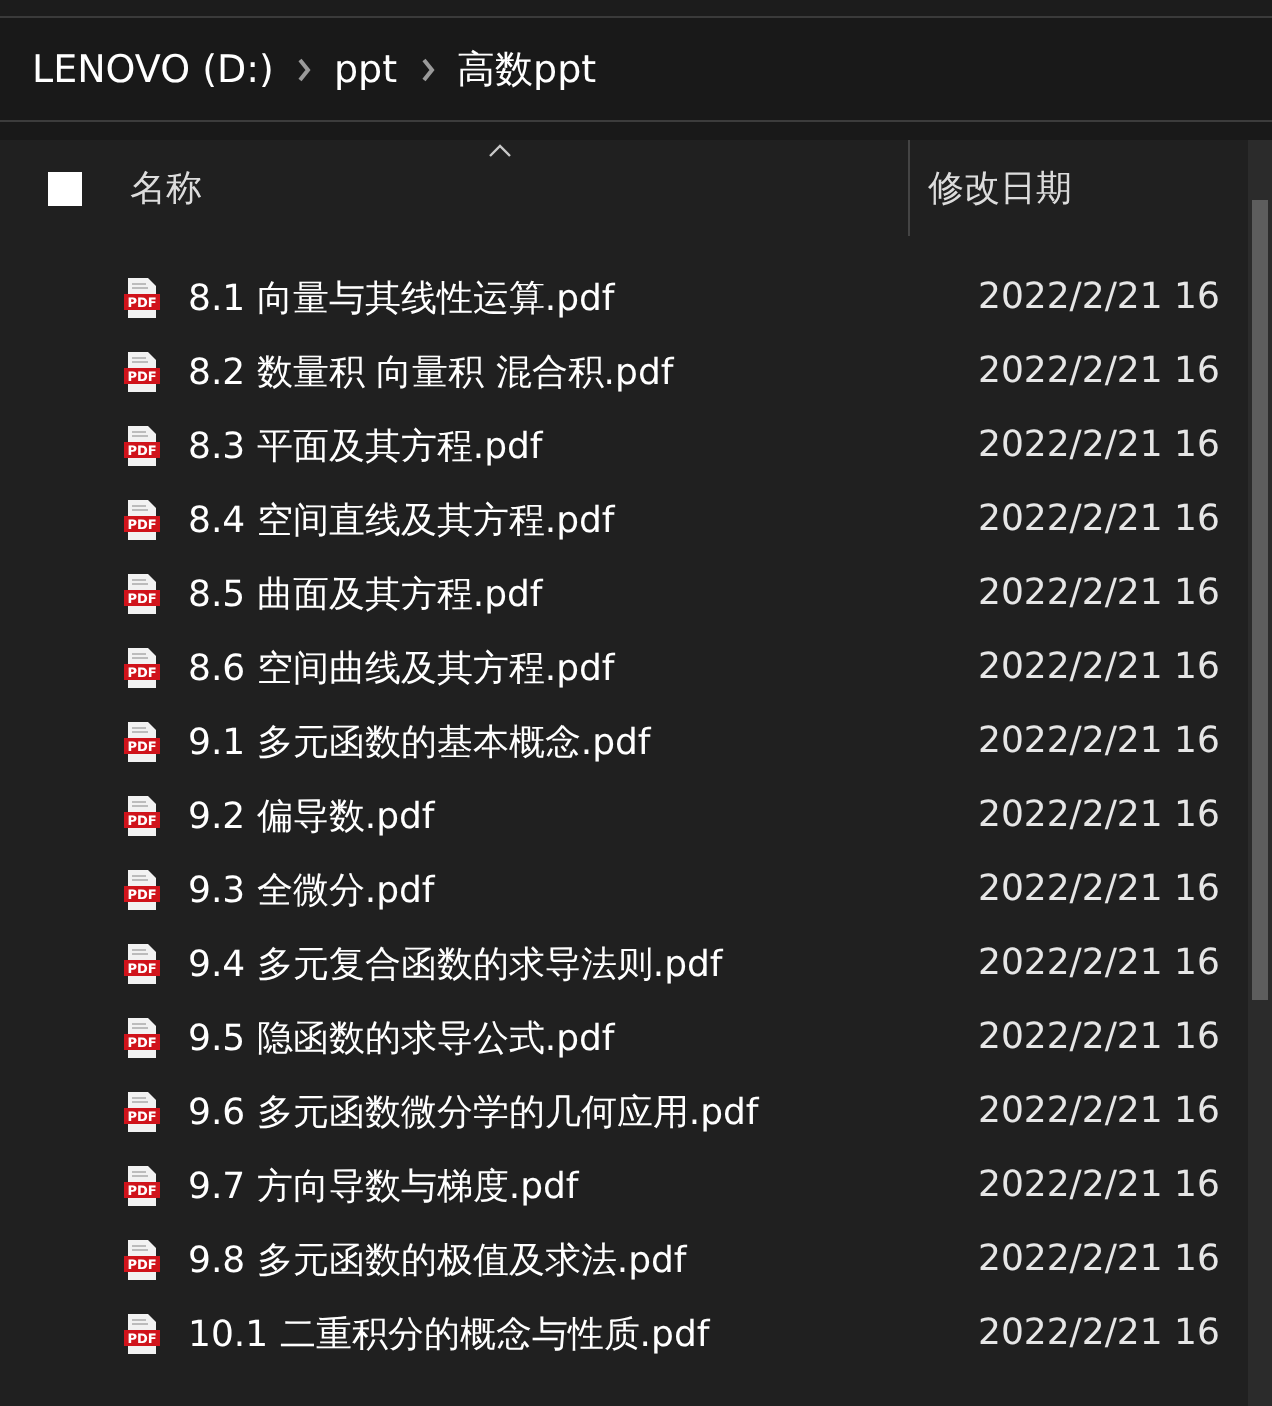 The height and width of the screenshot is (1406, 1272). What do you see at coordinates (519, 188) in the screenshot?
I see `column-header: 名称` at bounding box center [519, 188].